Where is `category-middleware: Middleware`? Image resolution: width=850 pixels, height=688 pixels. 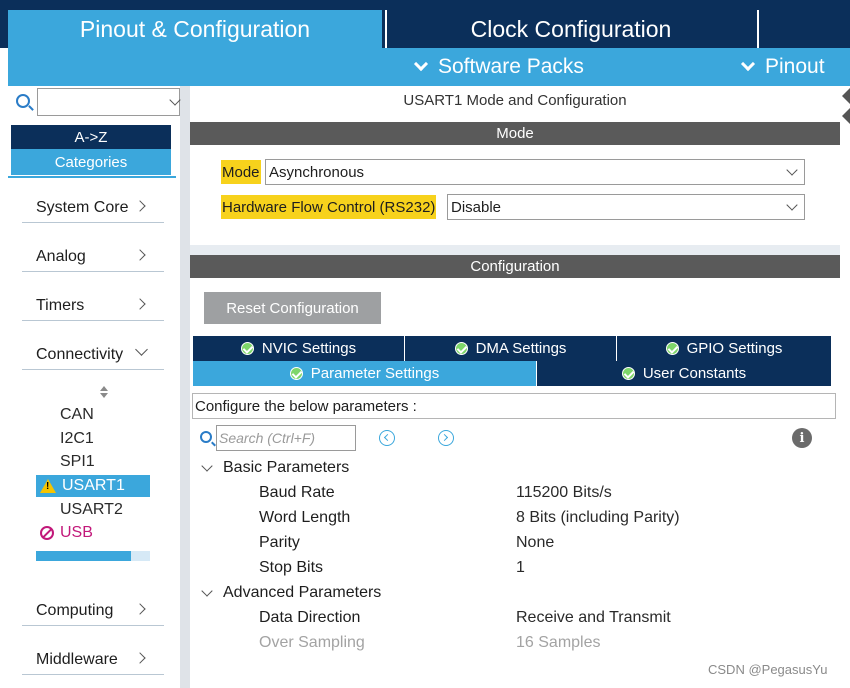
category-middleware: Middleware is located at coordinates (93, 660).